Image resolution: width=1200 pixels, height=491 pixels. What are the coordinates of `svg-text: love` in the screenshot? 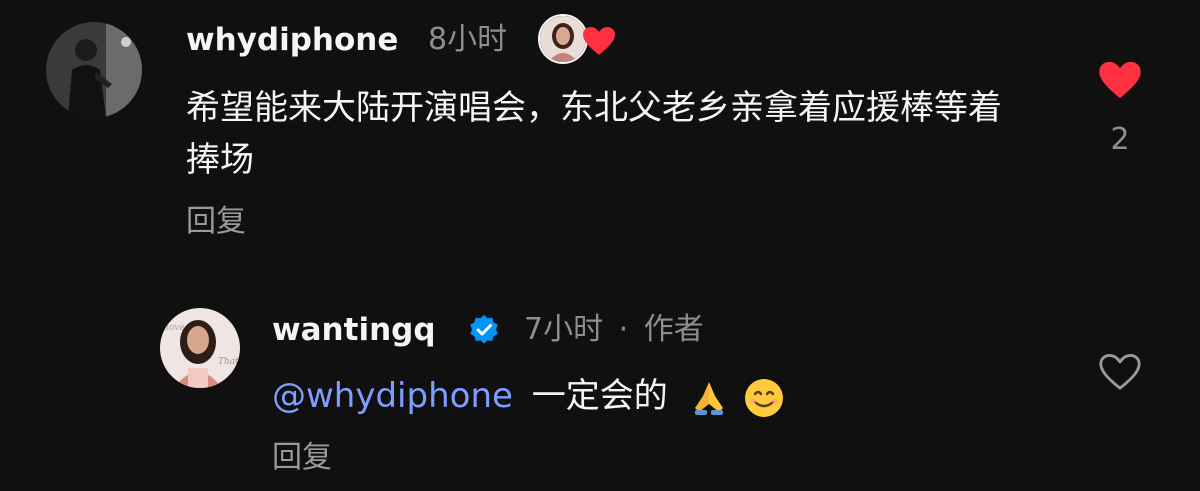 It's located at (175, 328).